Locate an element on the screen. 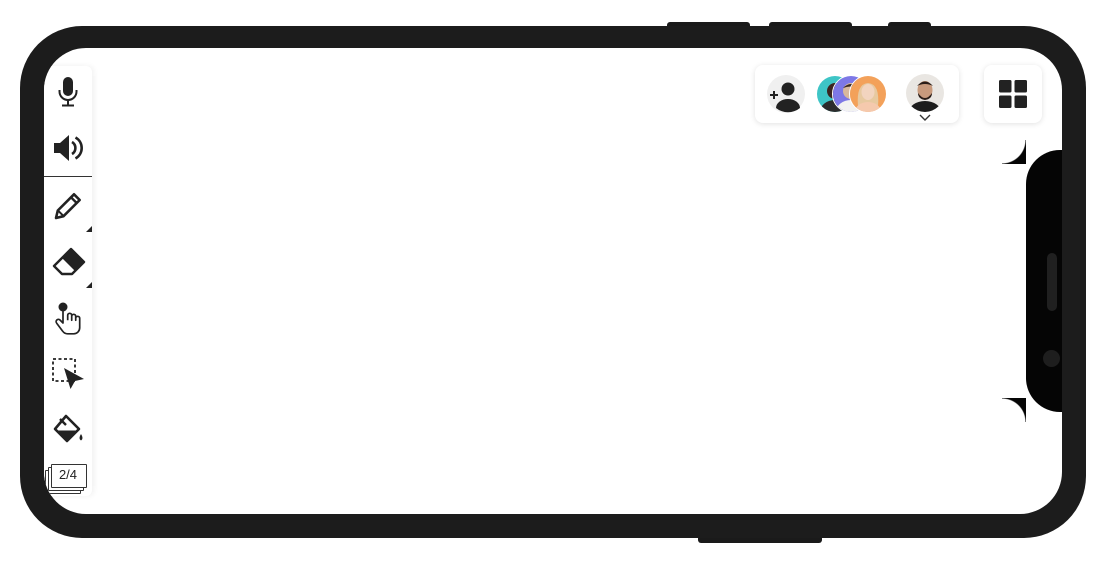 The height and width of the screenshot is (565, 1107). hand-button is located at coordinates (68, 318).